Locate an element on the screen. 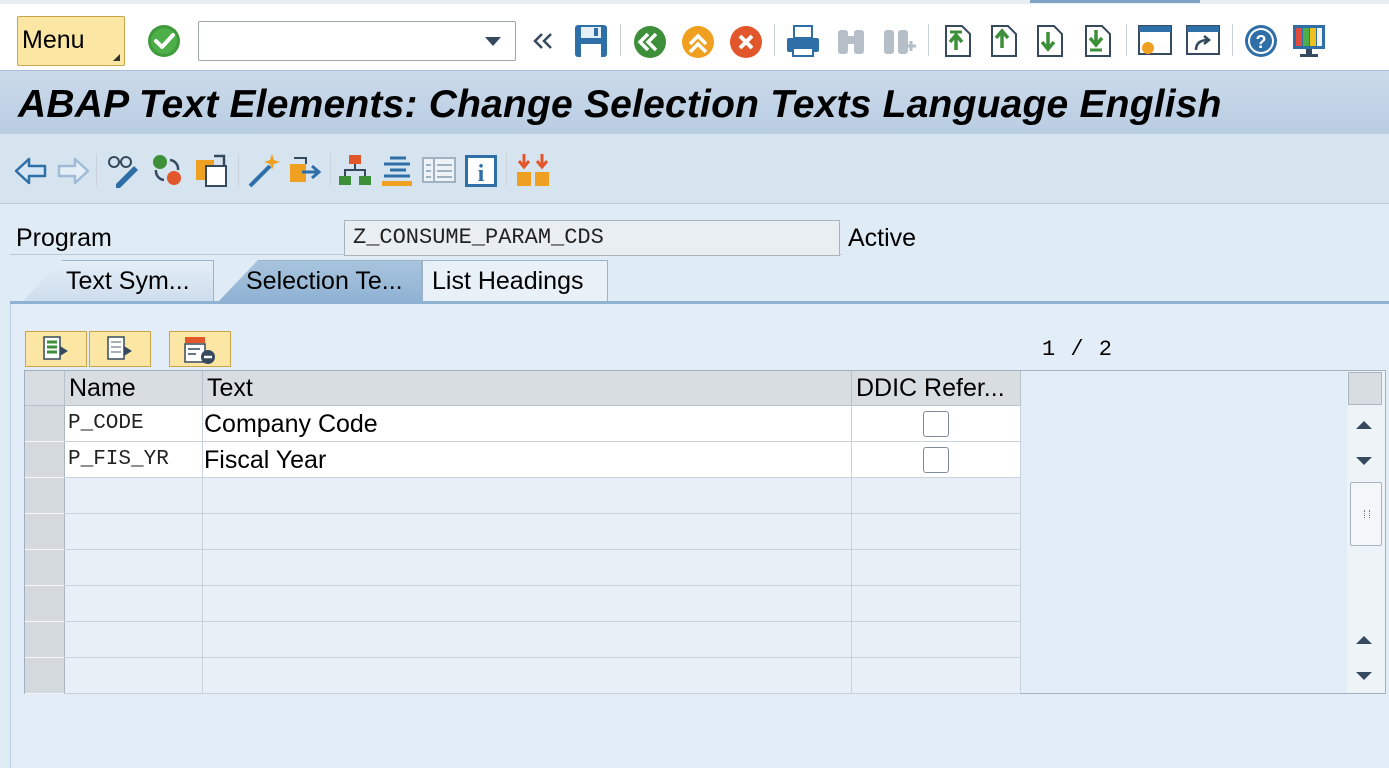  enter-check-icon is located at coordinates (164, 40).